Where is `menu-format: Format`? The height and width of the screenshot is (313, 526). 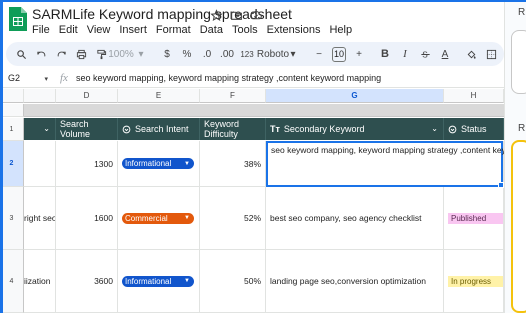 menu-format: Format is located at coordinates (173, 30).